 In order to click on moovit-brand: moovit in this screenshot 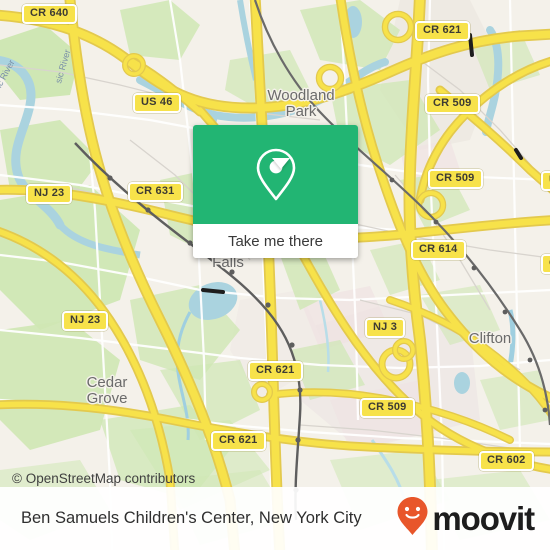, I will do `click(473, 518)`.